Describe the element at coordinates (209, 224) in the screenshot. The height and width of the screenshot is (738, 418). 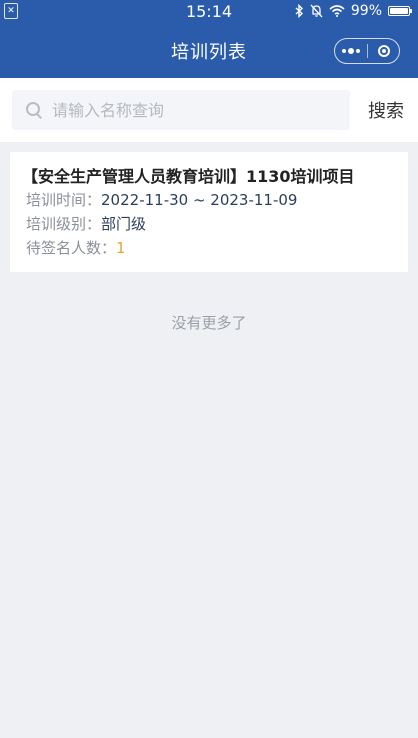
I see `item-level-row: 培训级别：部门级` at that location.